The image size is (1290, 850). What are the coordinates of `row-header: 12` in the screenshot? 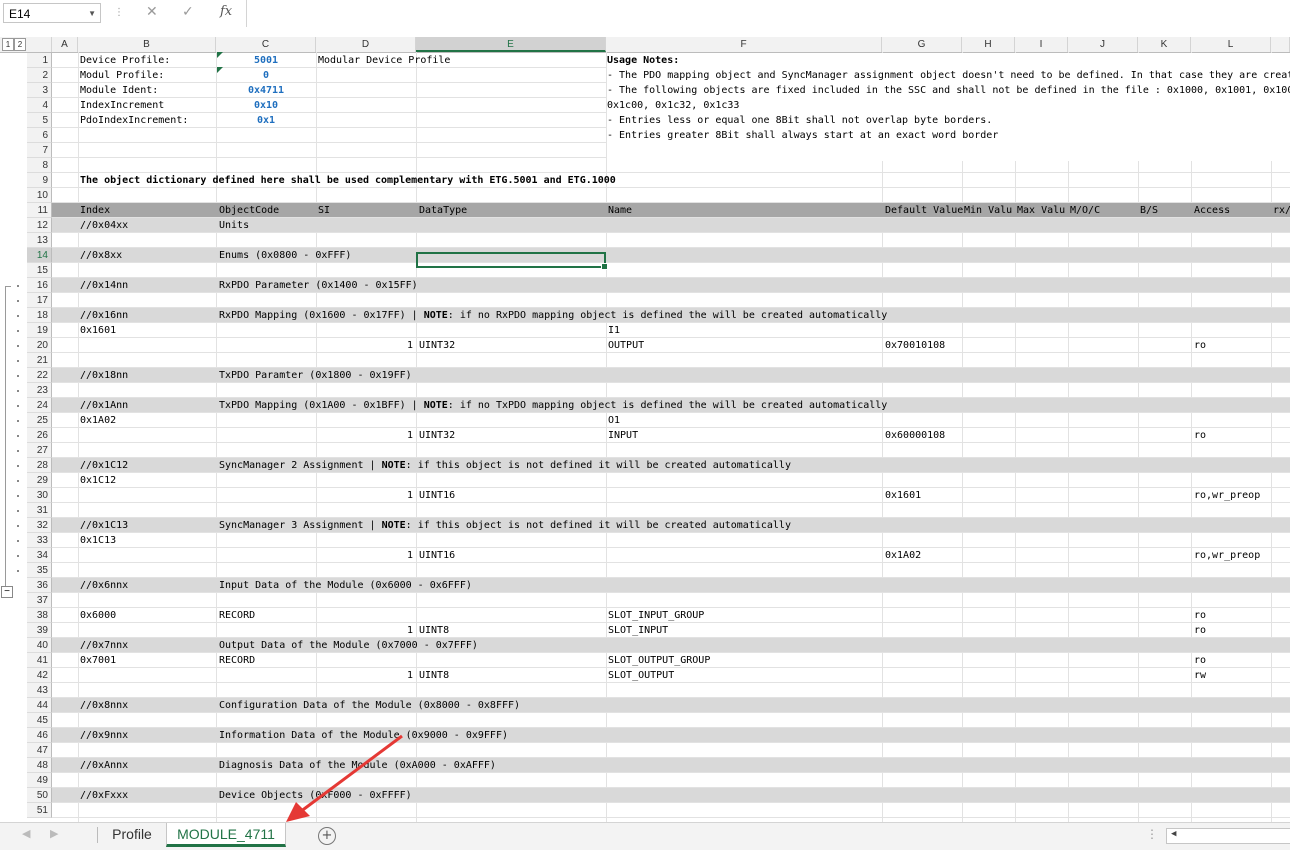 It's located at (39, 225).